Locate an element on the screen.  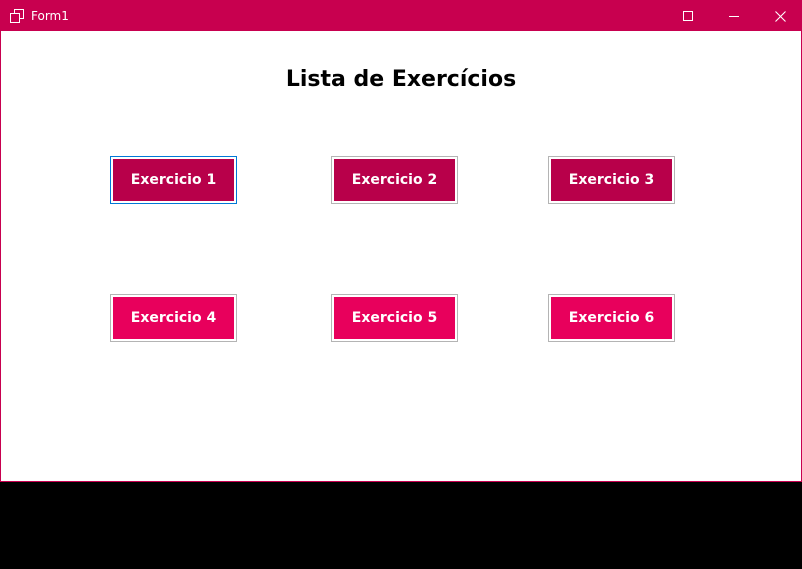
close-button is located at coordinates (779, 16).